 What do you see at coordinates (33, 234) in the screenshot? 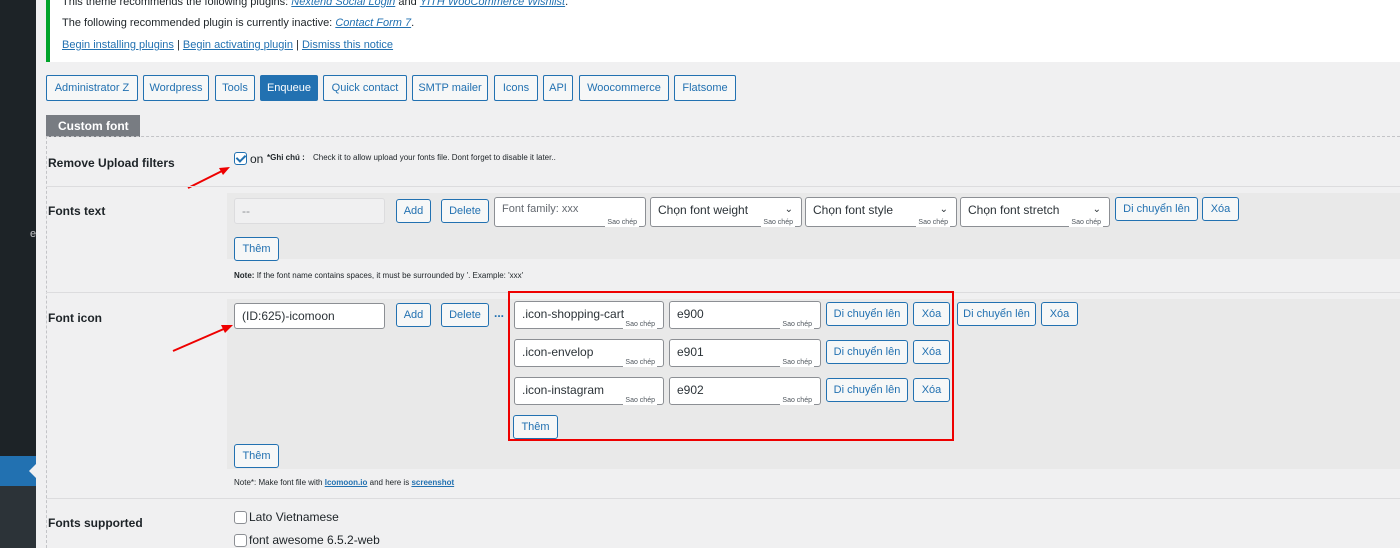
I see `sidebar-menu-stub: e` at bounding box center [33, 234].